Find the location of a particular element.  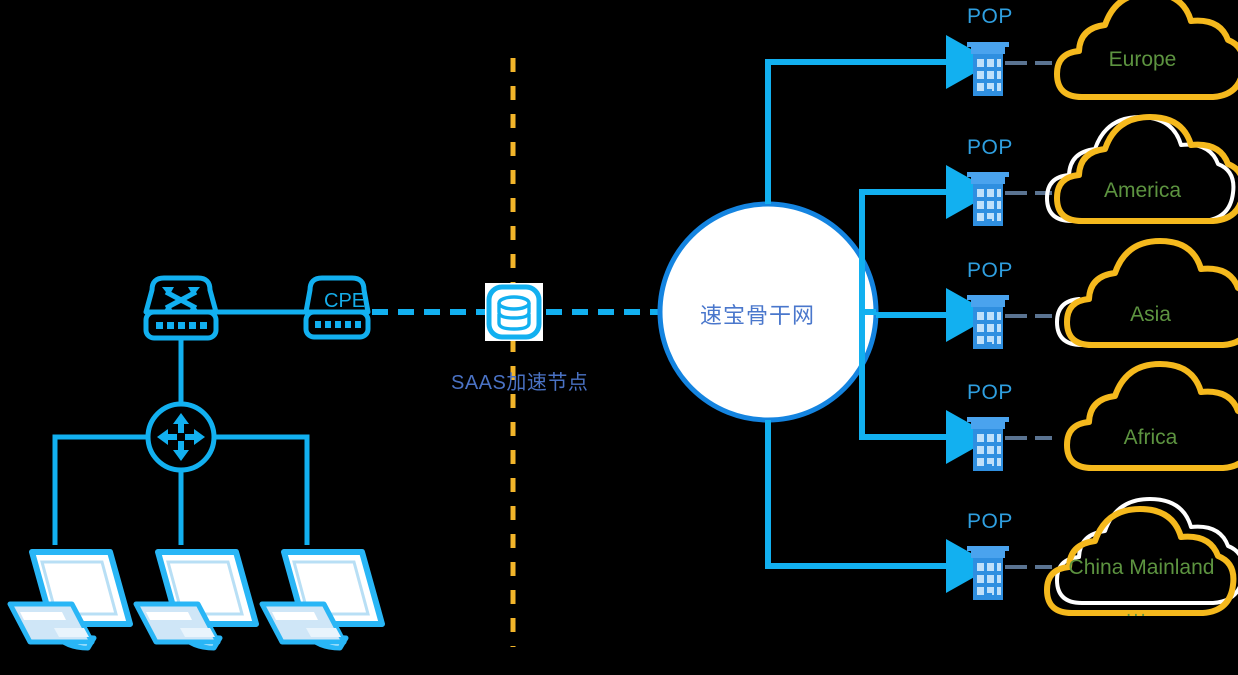

backbone-circle is located at coordinates (768, 312).